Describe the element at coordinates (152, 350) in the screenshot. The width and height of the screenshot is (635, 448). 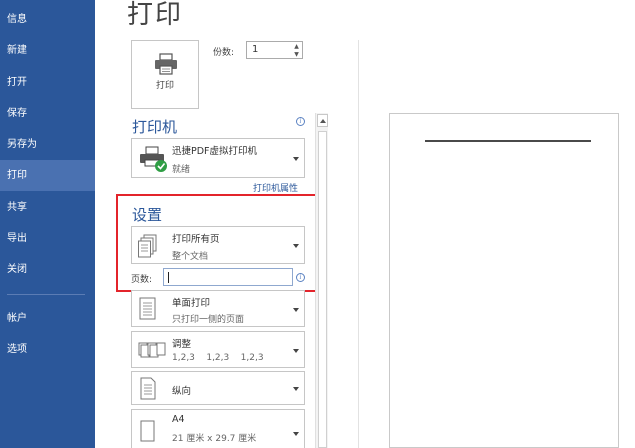
I see `collate-icon` at that location.